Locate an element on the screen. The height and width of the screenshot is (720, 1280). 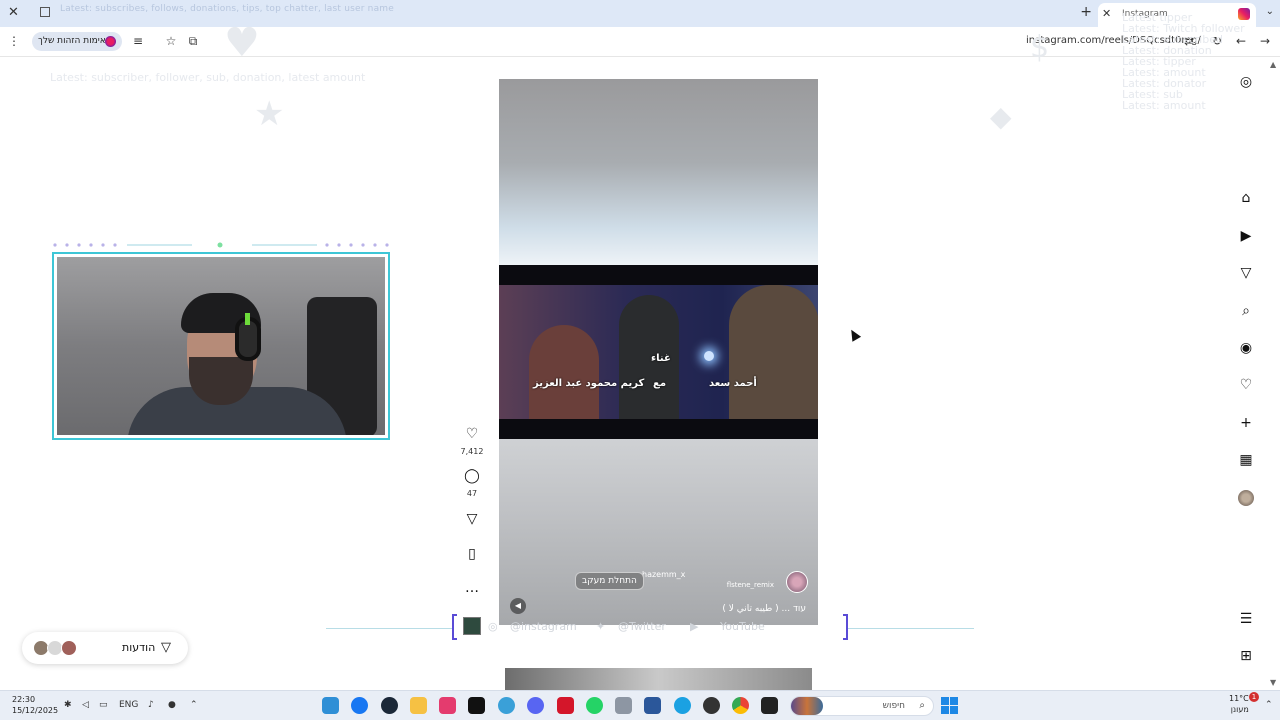
like-heart-icon: ♡ is located at coordinates (472, 434).